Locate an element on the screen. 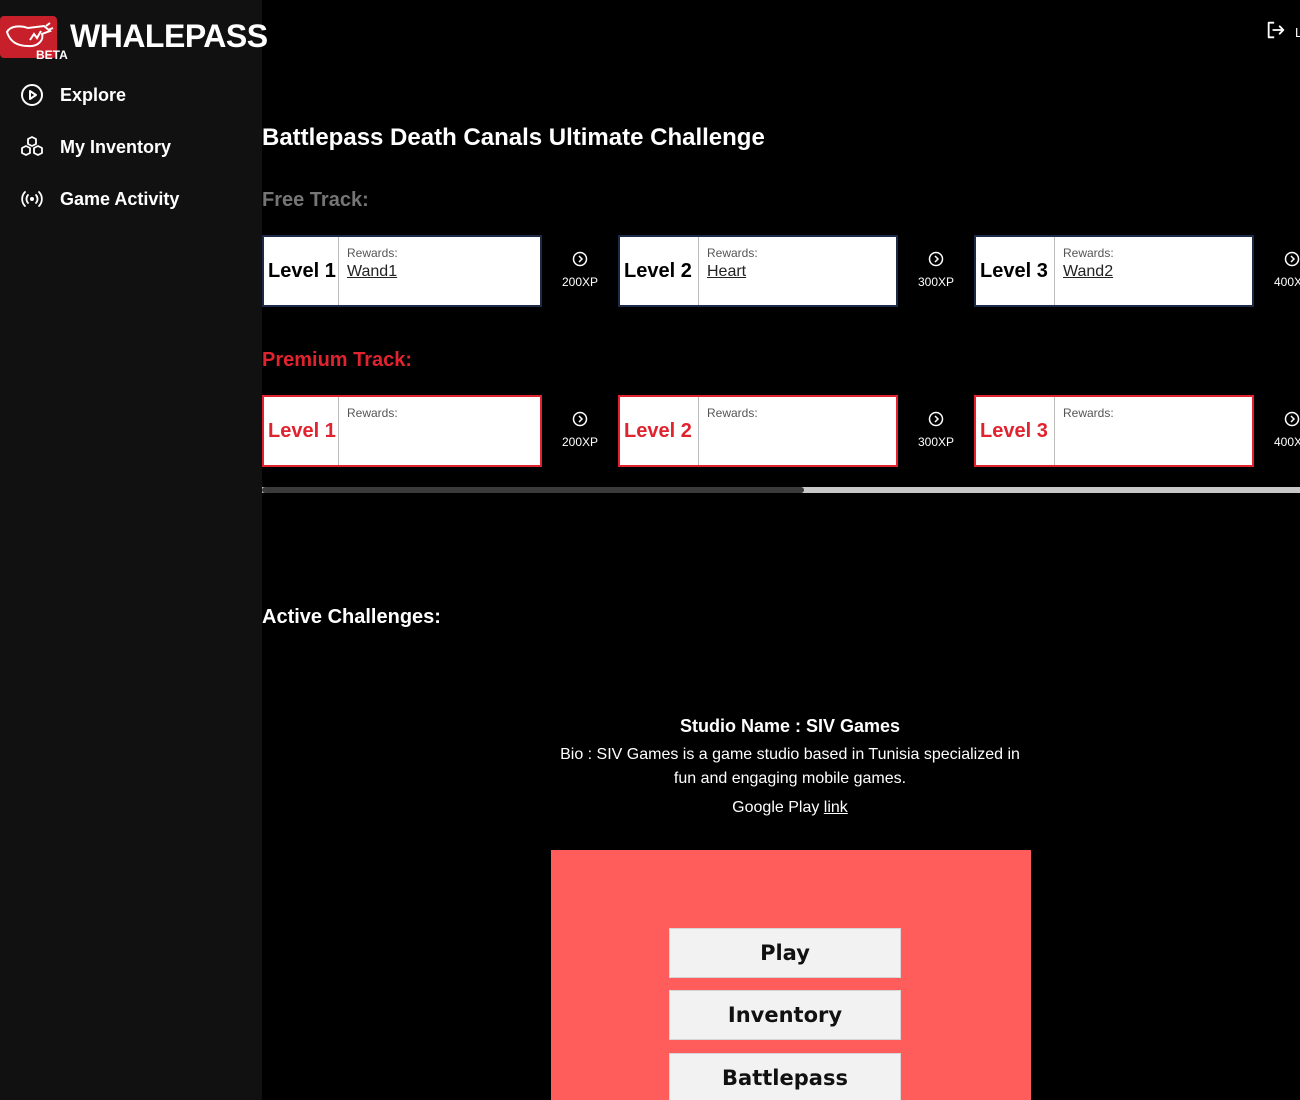  active-challenges-title: Active Challenges: is located at coordinates (351, 617).